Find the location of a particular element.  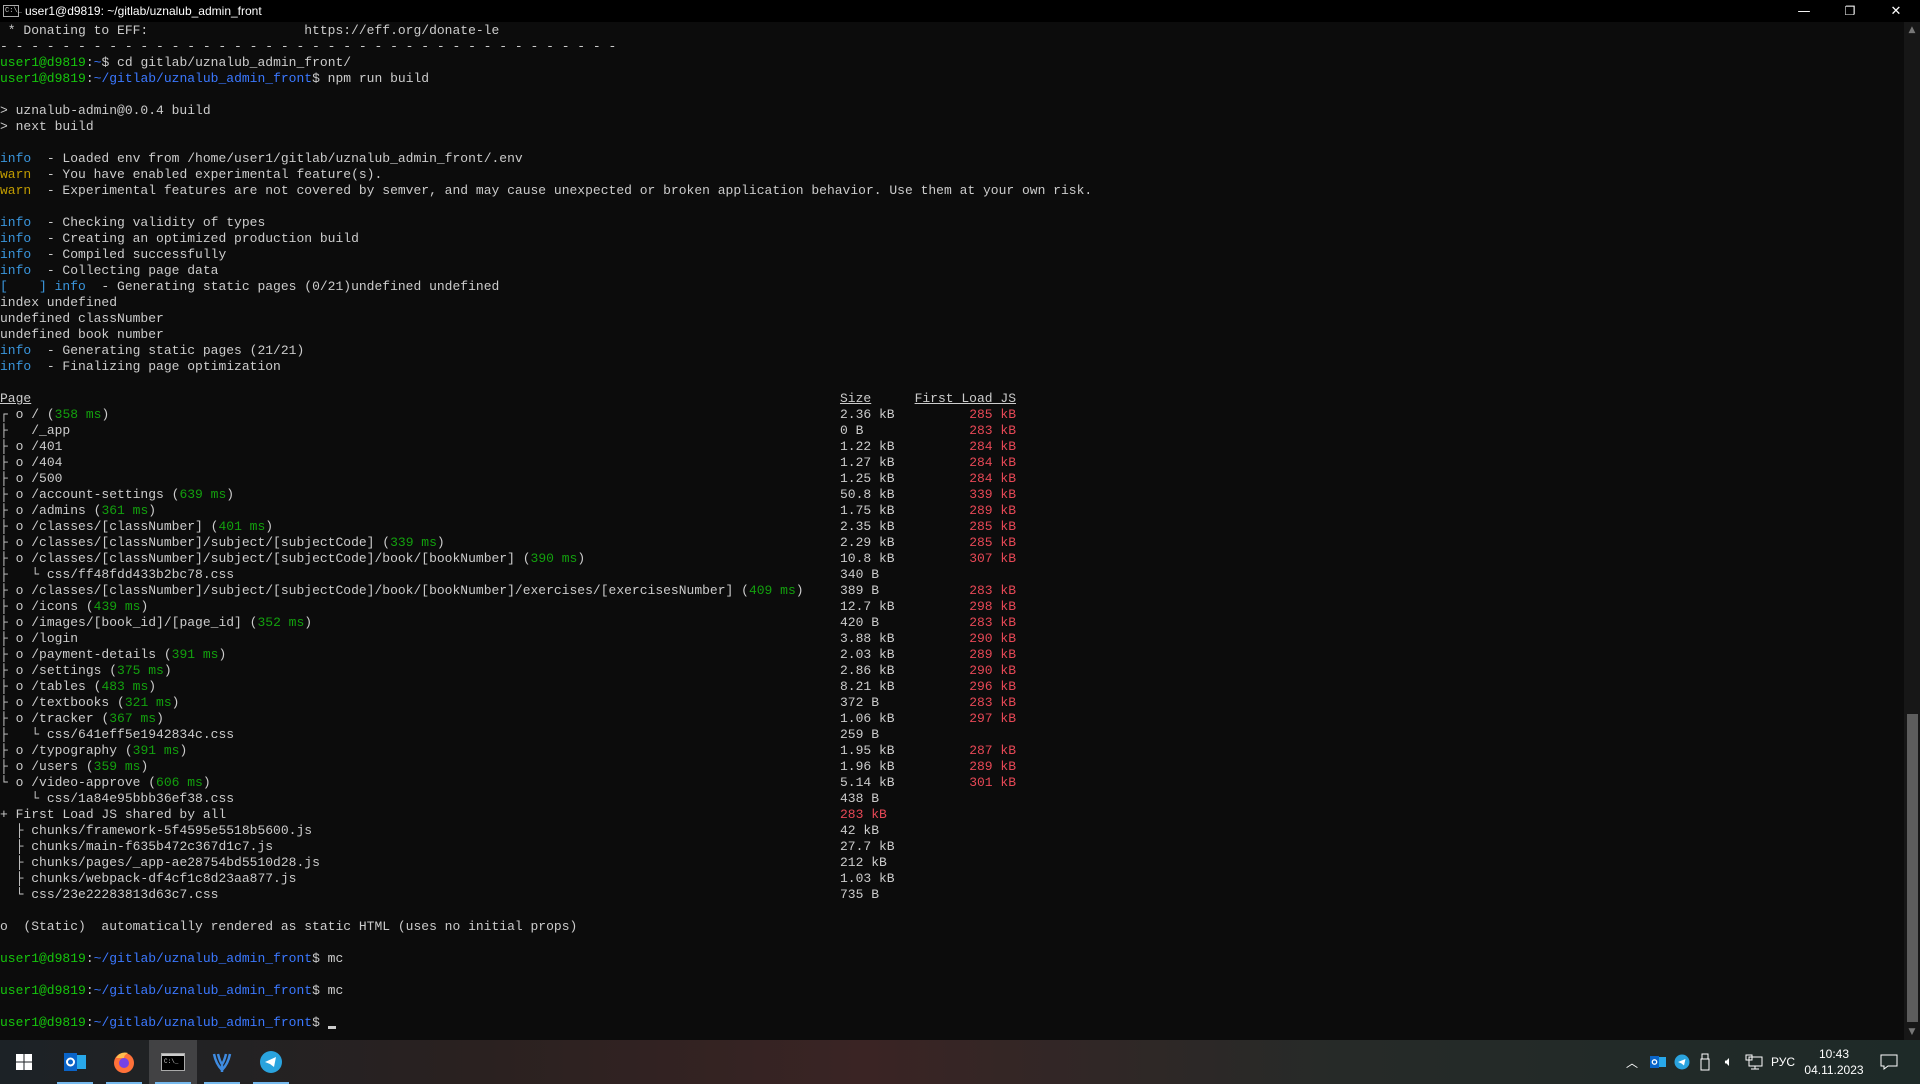

close-button: ✕ is located at coordinates (1896, 11).